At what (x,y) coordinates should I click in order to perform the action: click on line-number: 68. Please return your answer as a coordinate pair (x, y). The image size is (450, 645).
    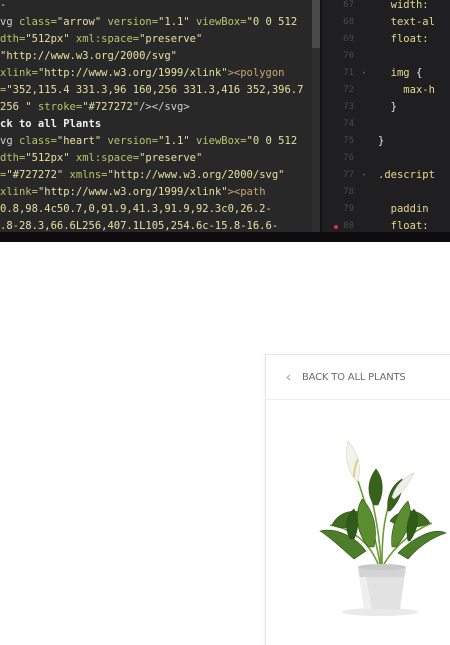
    Looking at the image, I should click on (347, 22).